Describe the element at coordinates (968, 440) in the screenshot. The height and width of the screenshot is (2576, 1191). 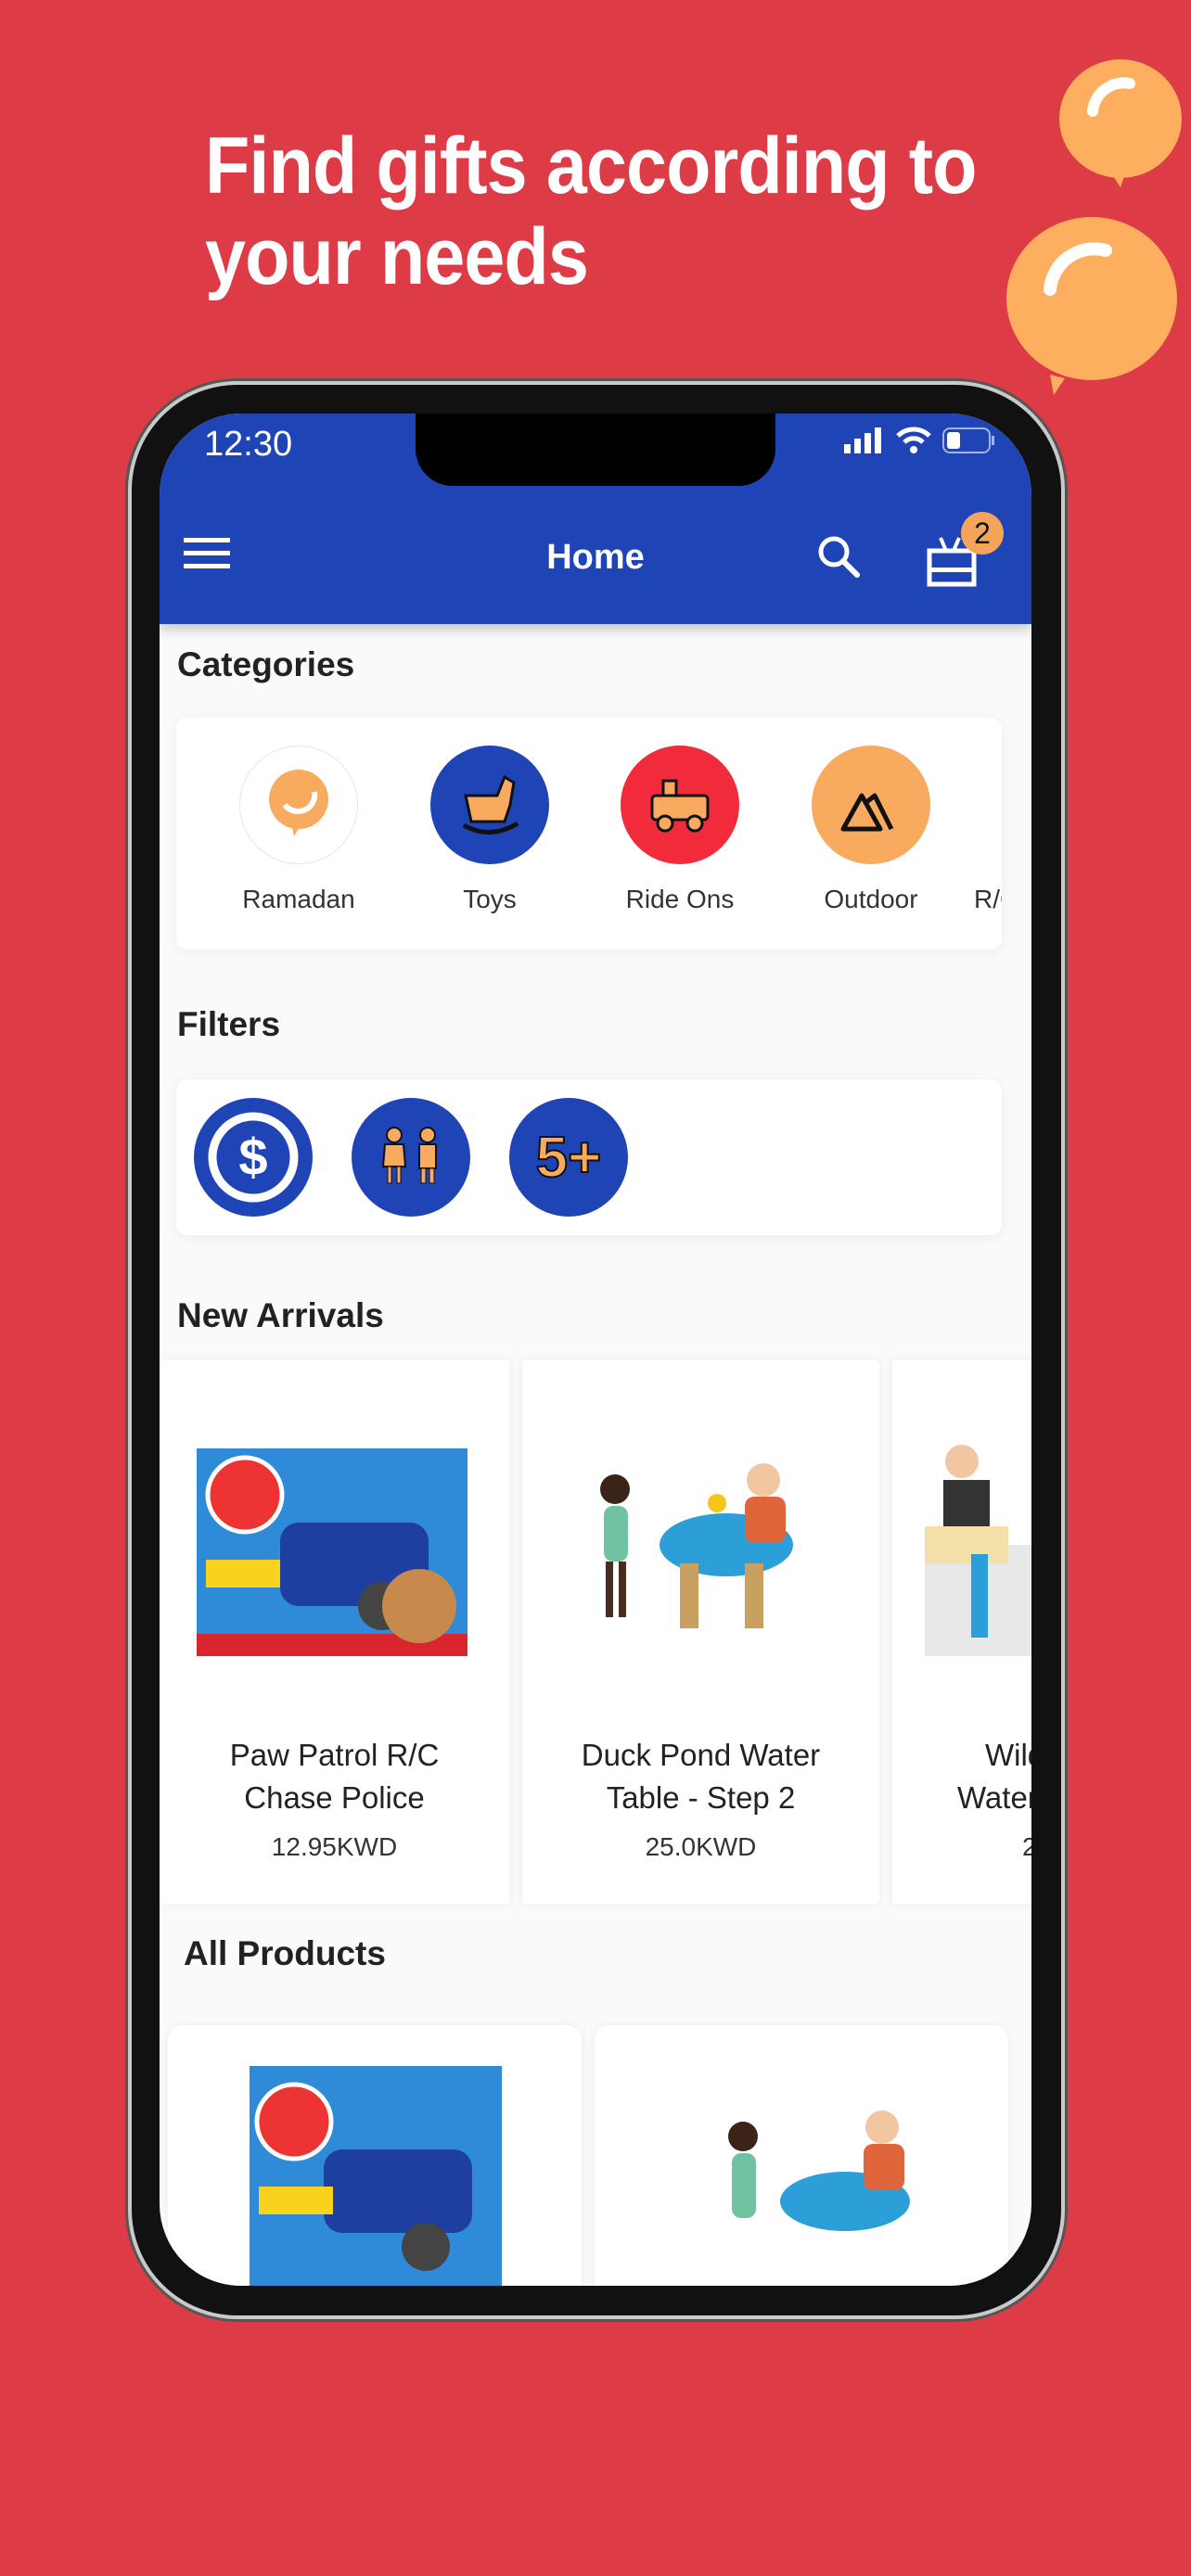
I see `battery-icon` at that location.